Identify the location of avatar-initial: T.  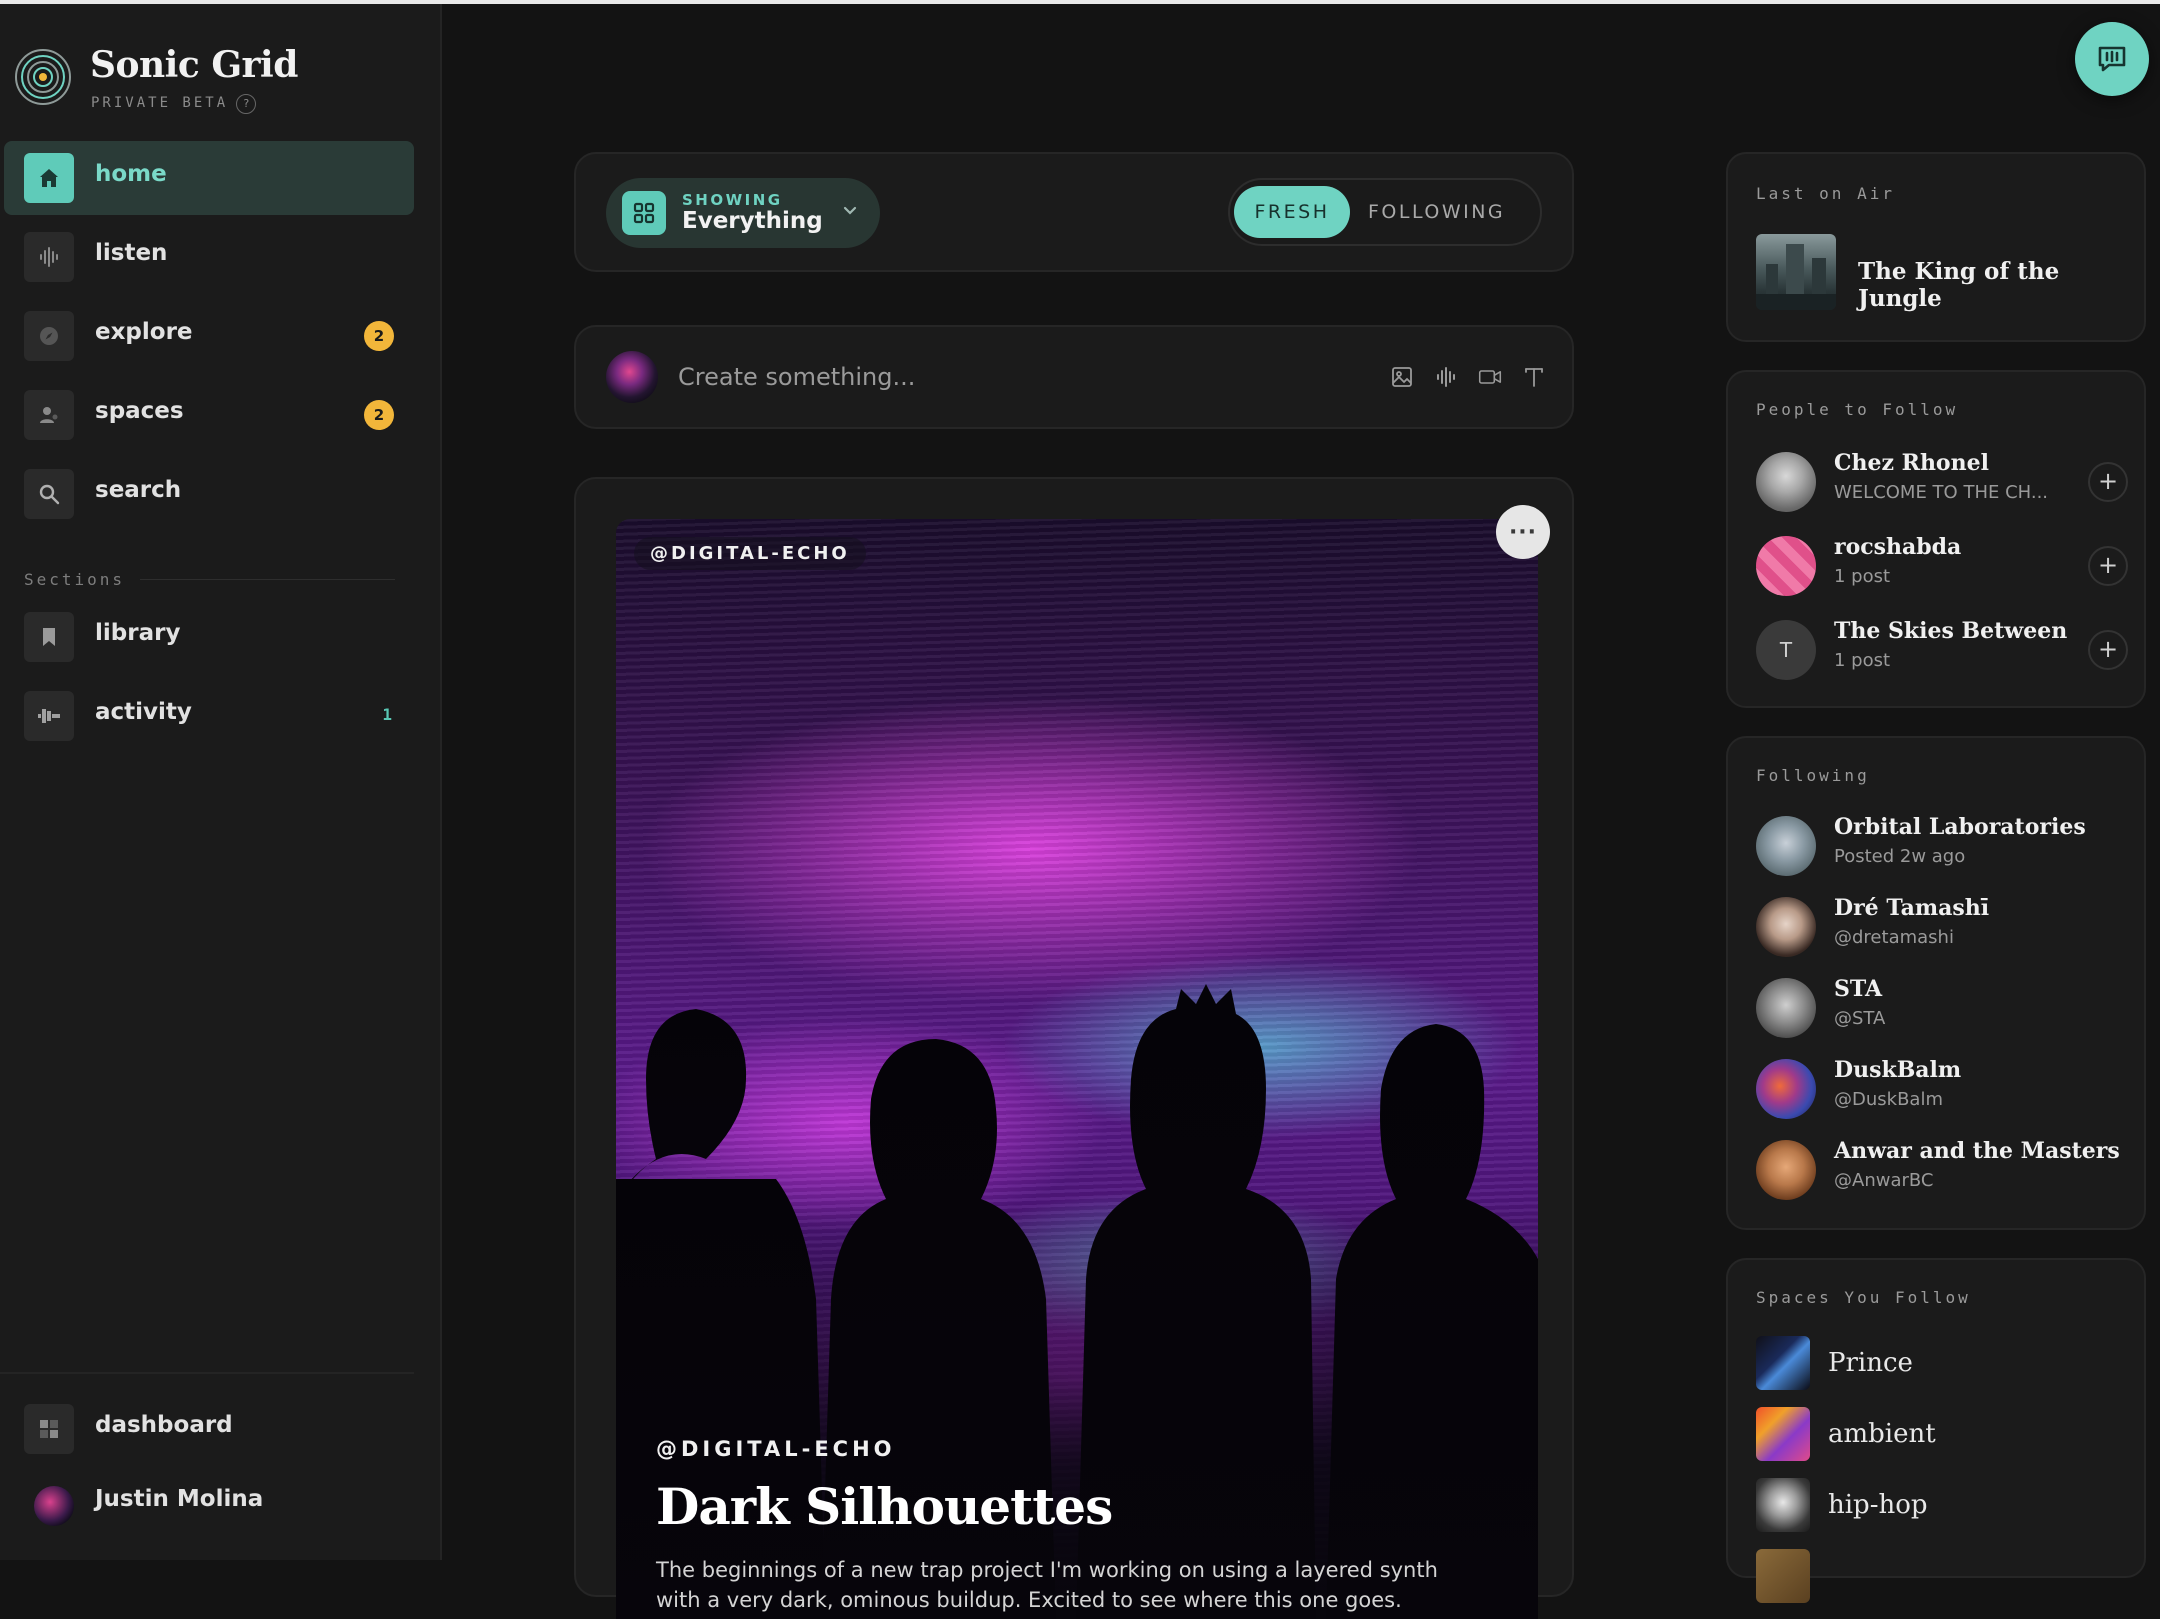
(1786, 650).